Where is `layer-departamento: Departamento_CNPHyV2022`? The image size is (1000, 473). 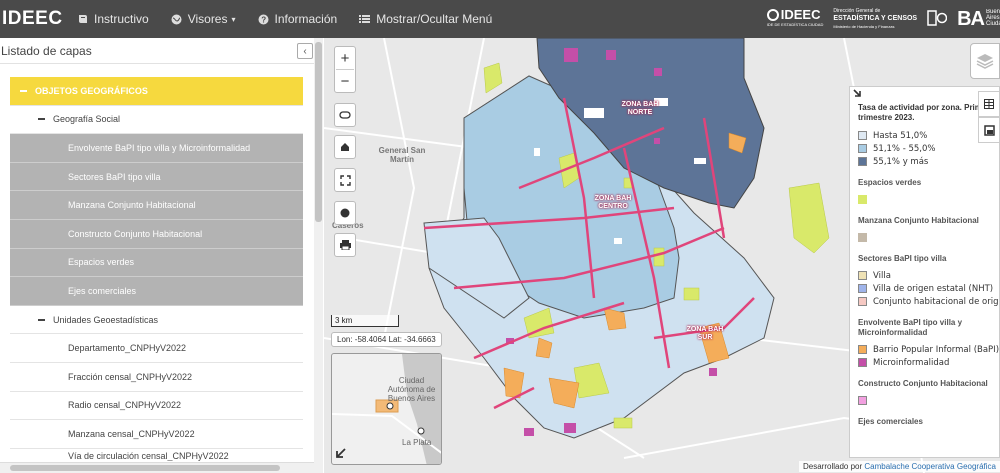
layer-departamento: Departamento_CNPHyV2022 is located at coordinates (156, 348).